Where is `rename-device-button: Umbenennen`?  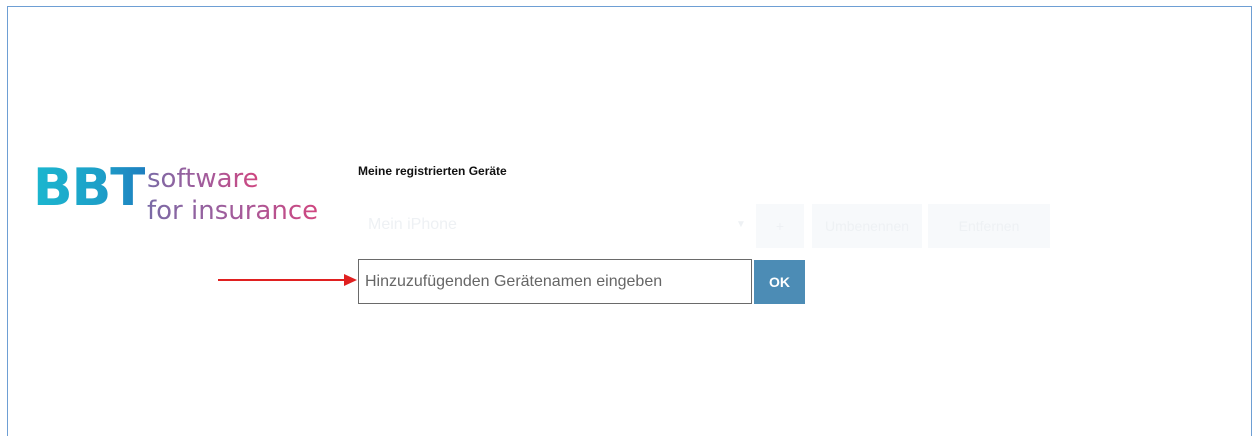 rename-device-button: Umbenennen is located at coordinates (867, 226).